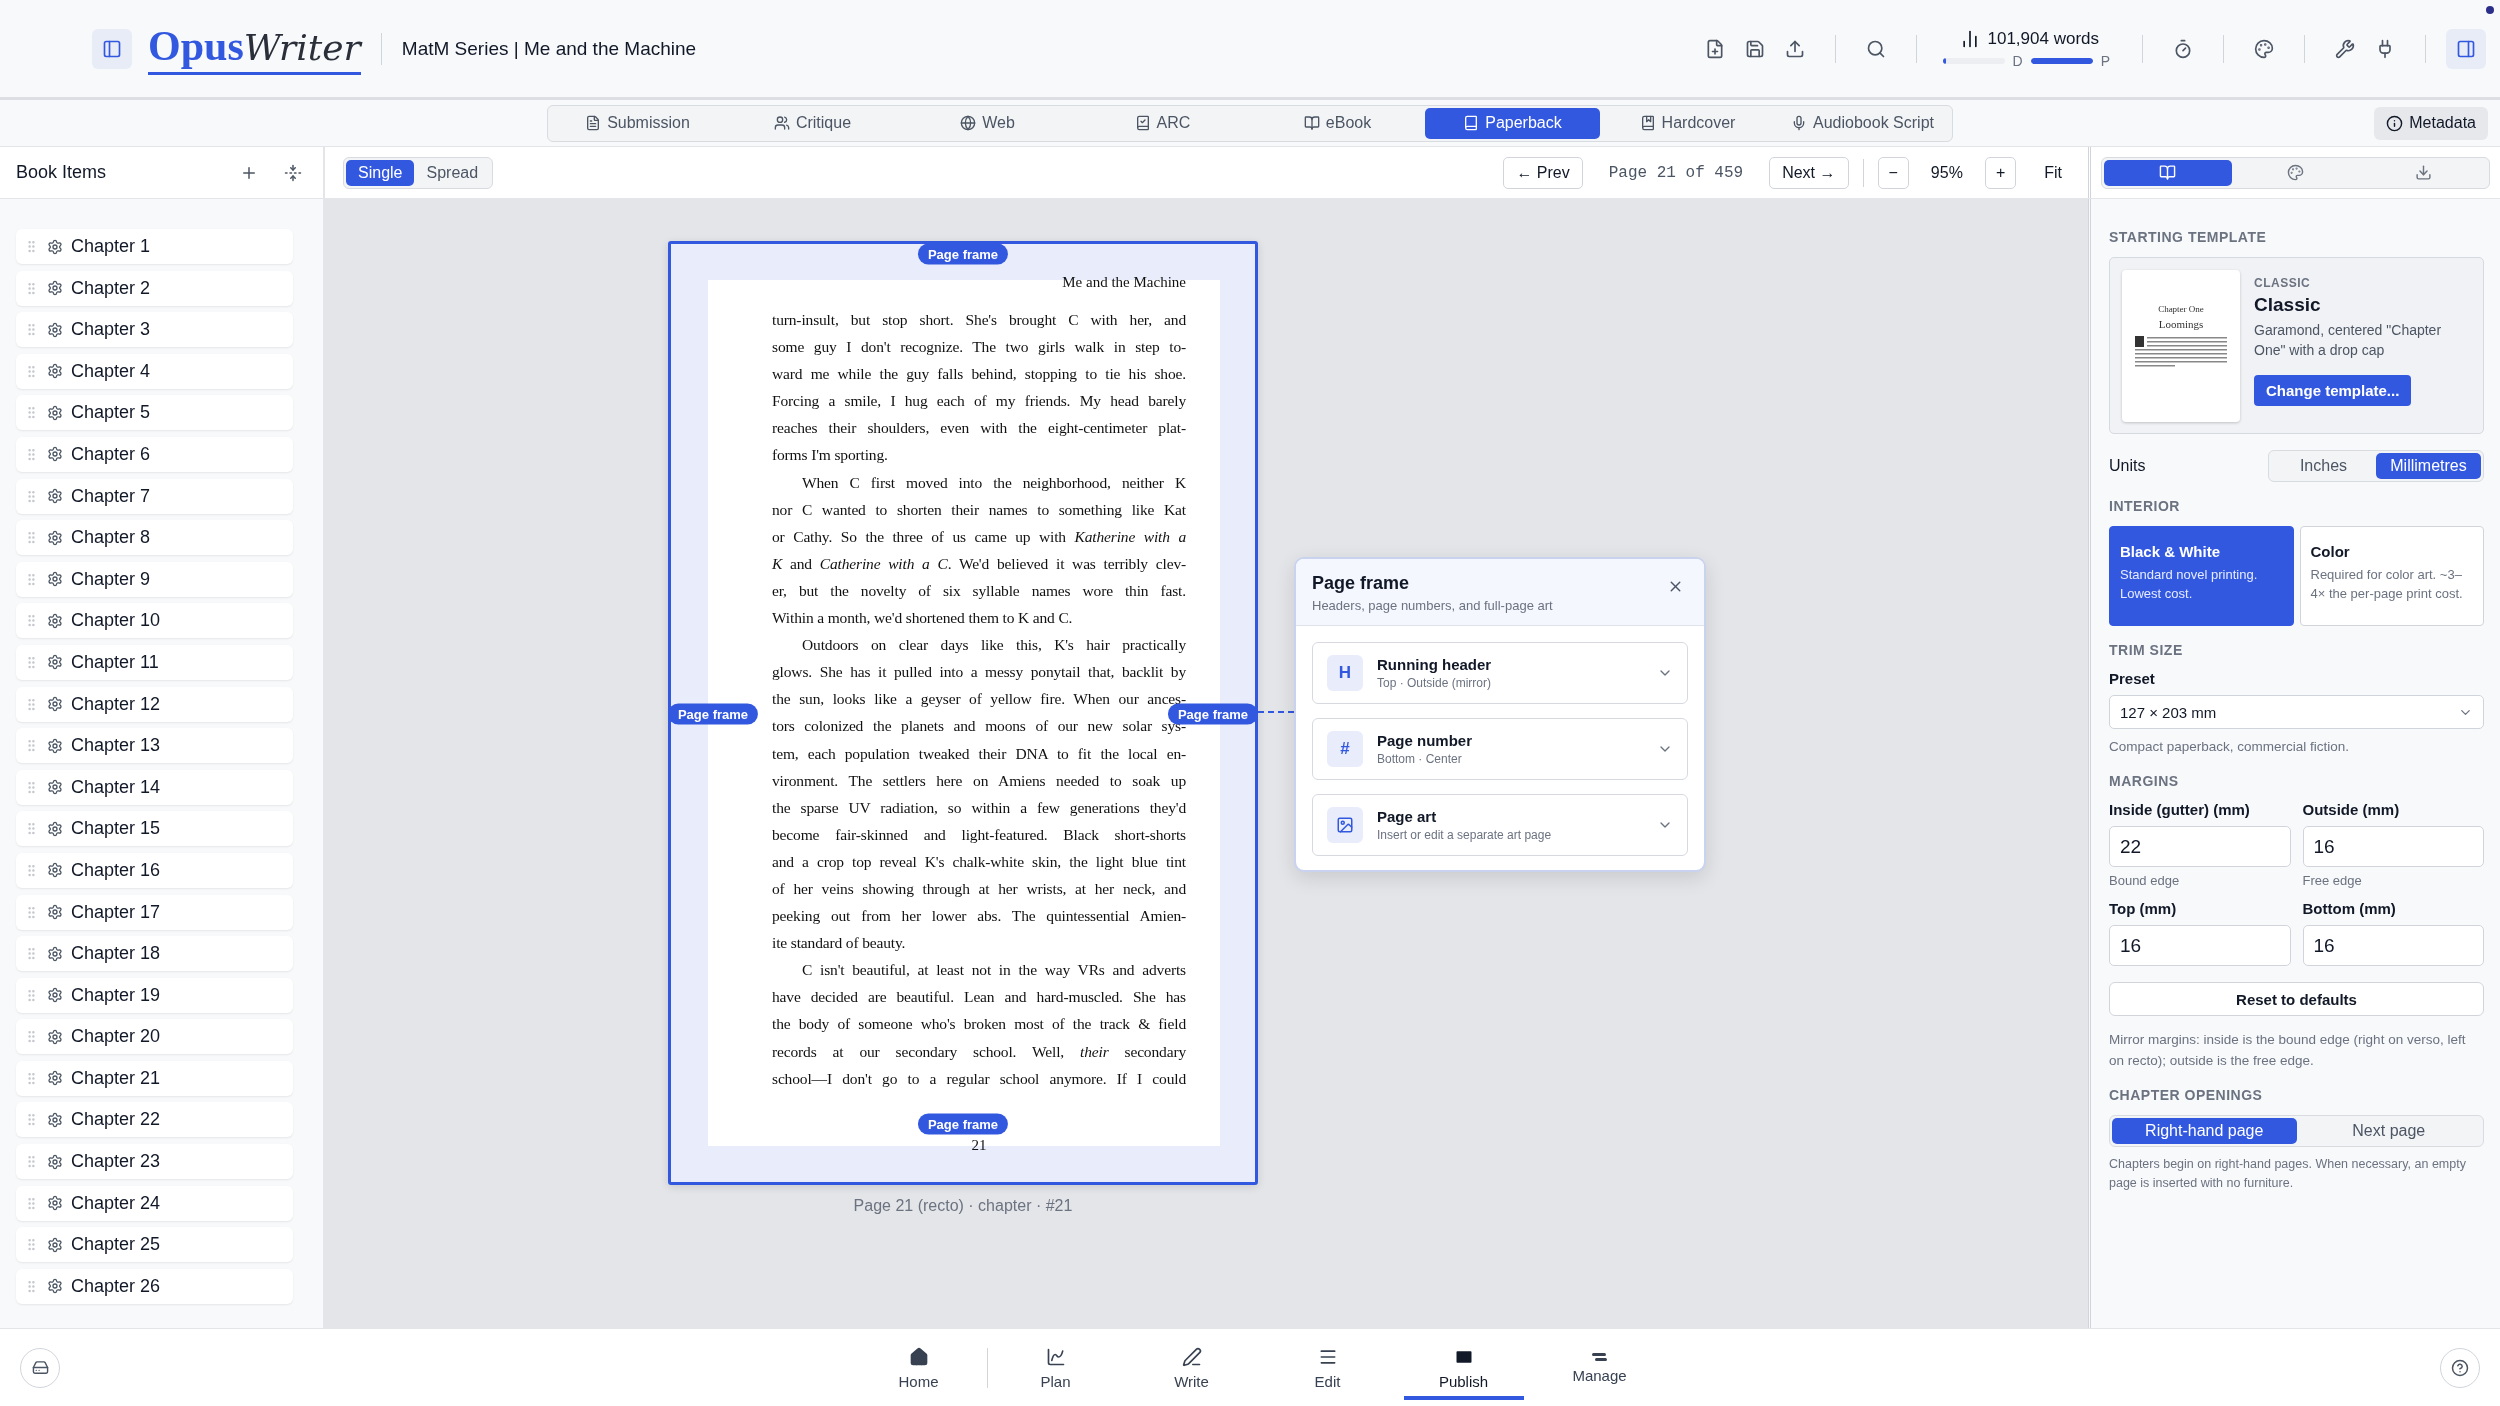 The image size is (2500, 1406). What do you see at coordinates (2423, 172) in the screenshot?
I see `download-icon` at bounding box center [2423, 172].